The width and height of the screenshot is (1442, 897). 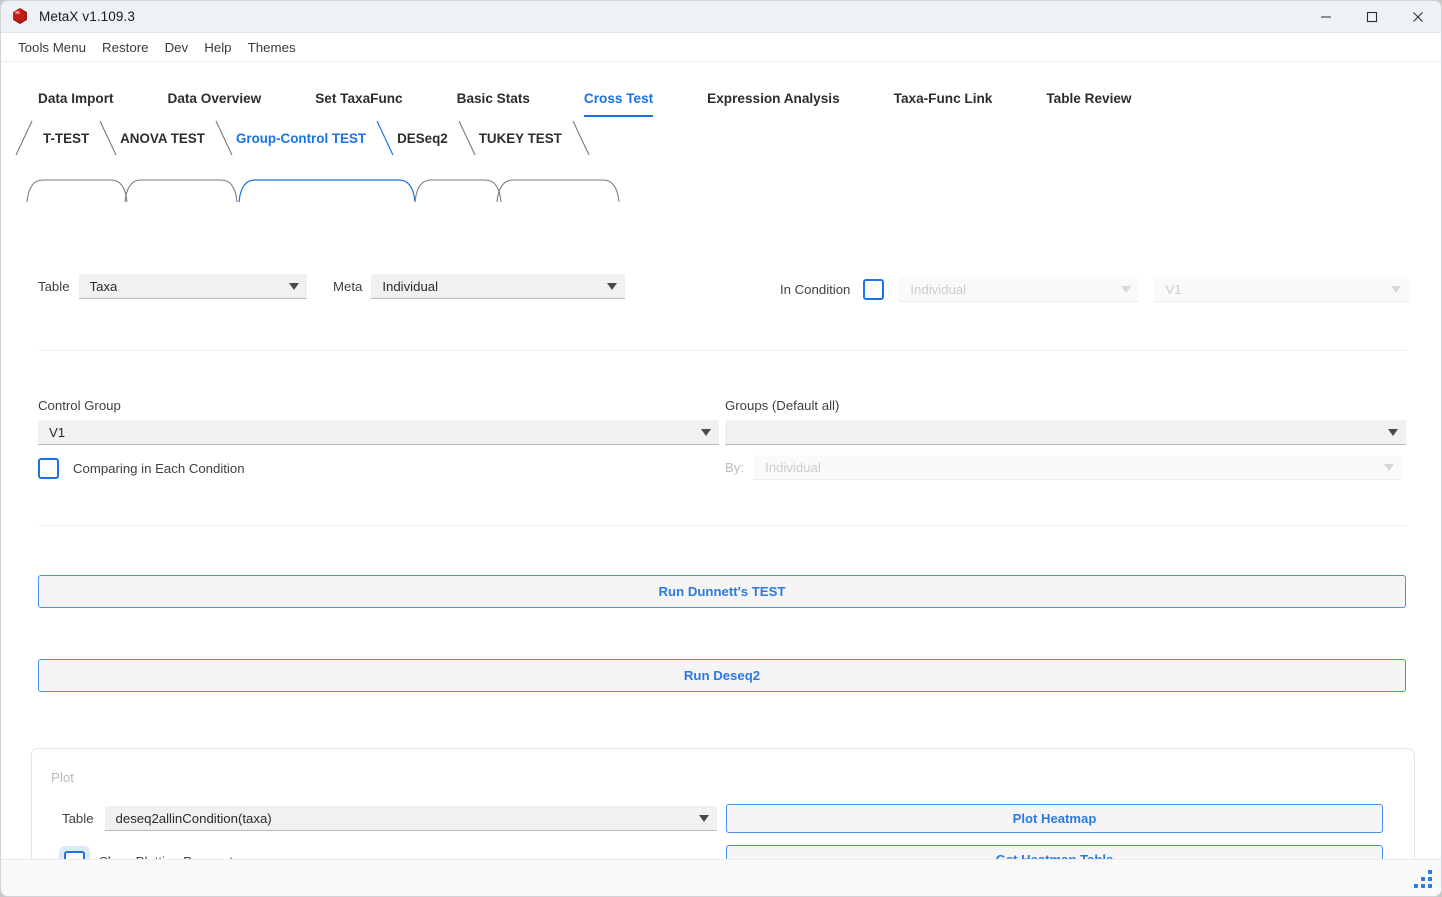 I want to click on subtab-label: TUKEY TEST, so click(x=520, y=138).